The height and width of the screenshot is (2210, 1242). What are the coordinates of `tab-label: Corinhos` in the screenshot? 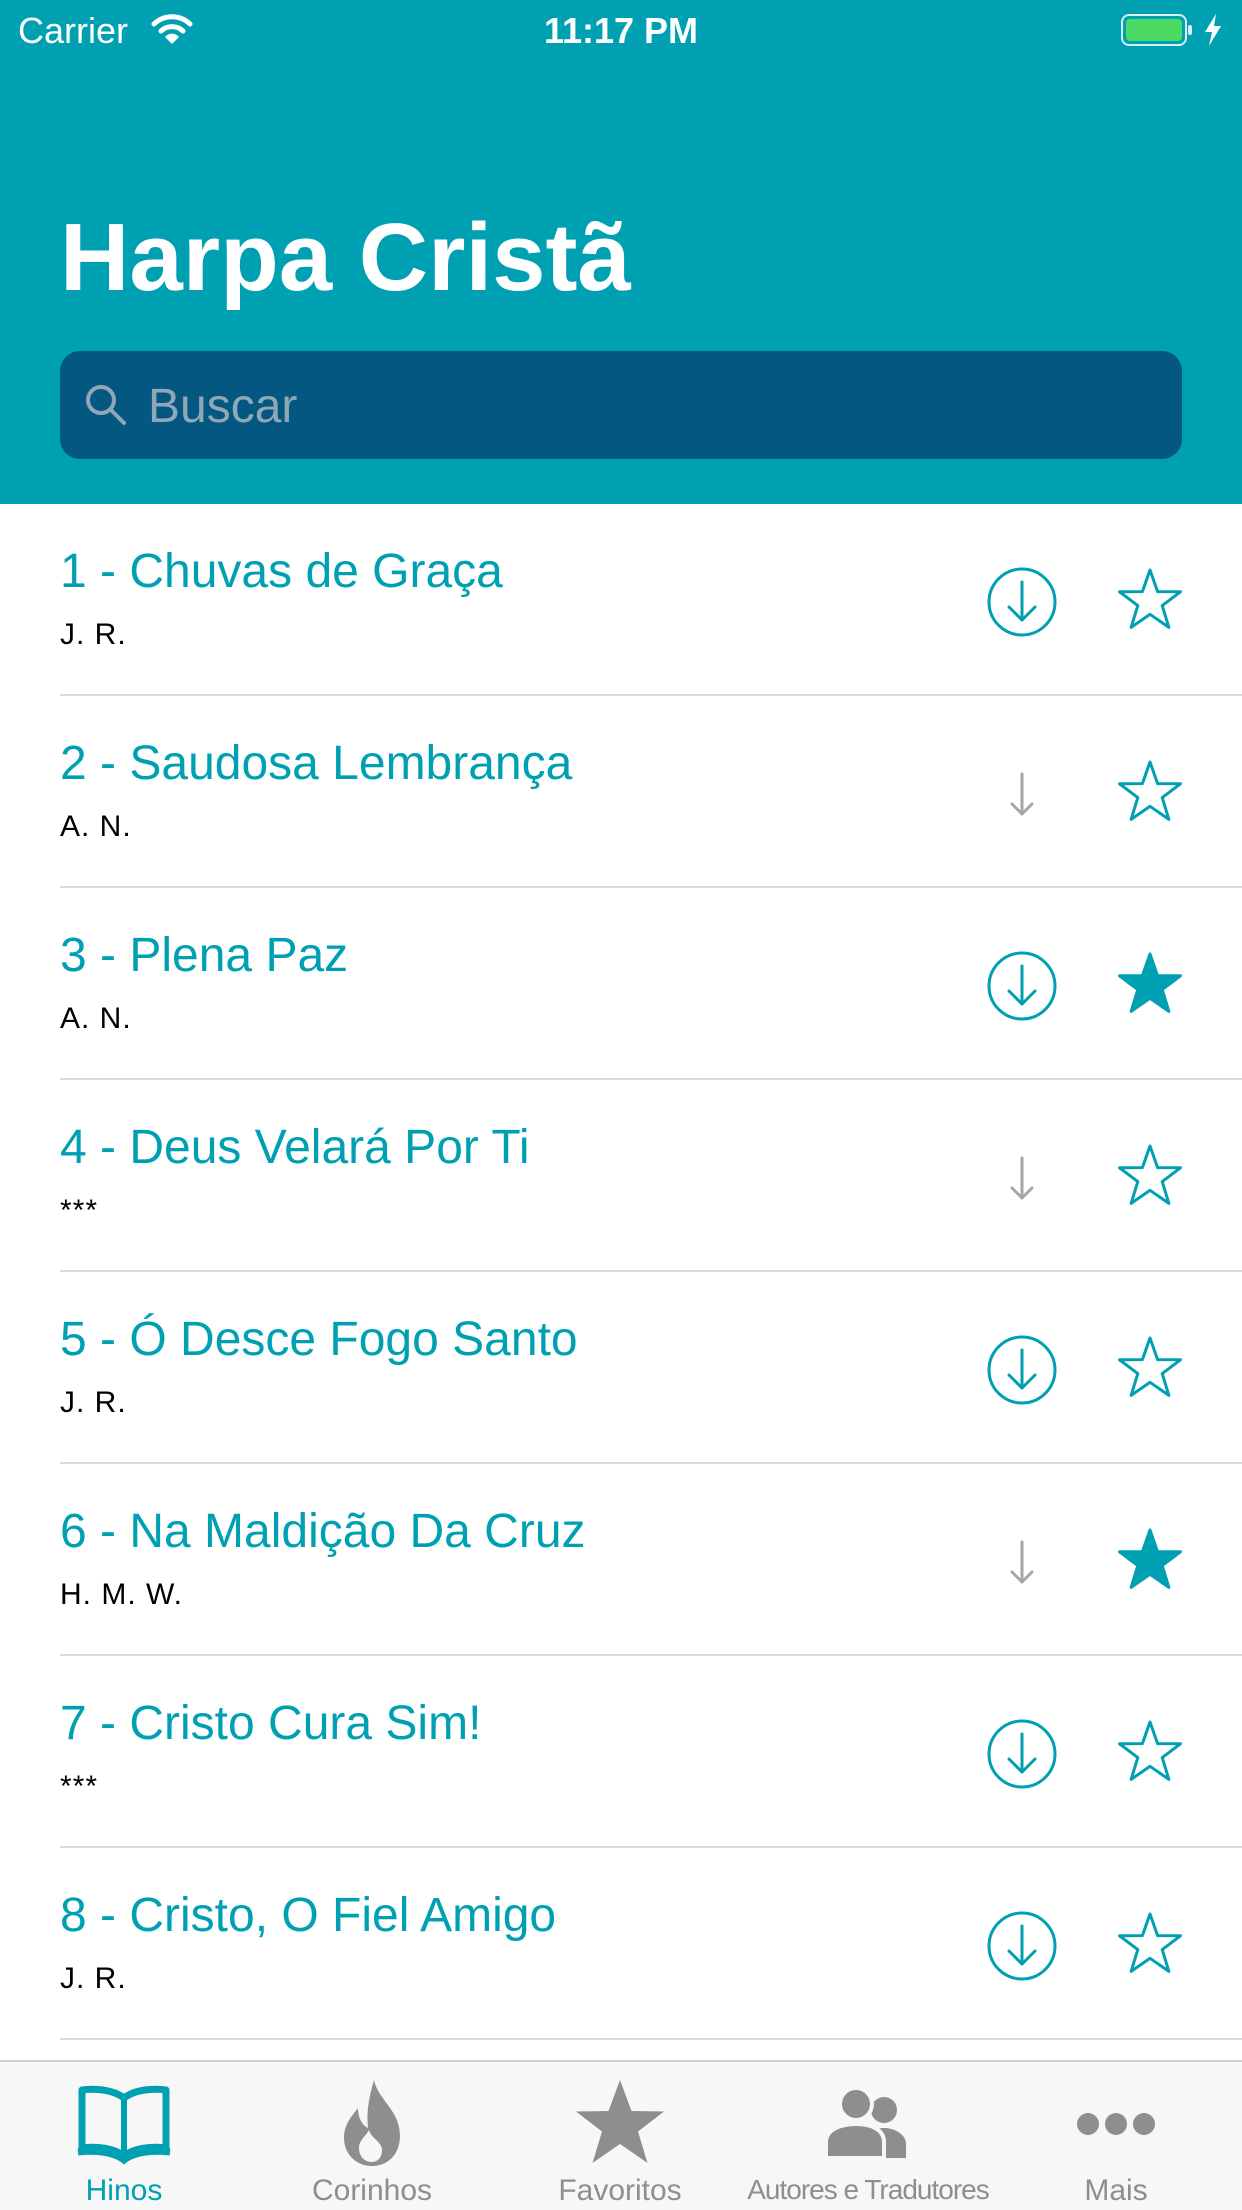 It's located at (372, 2190).